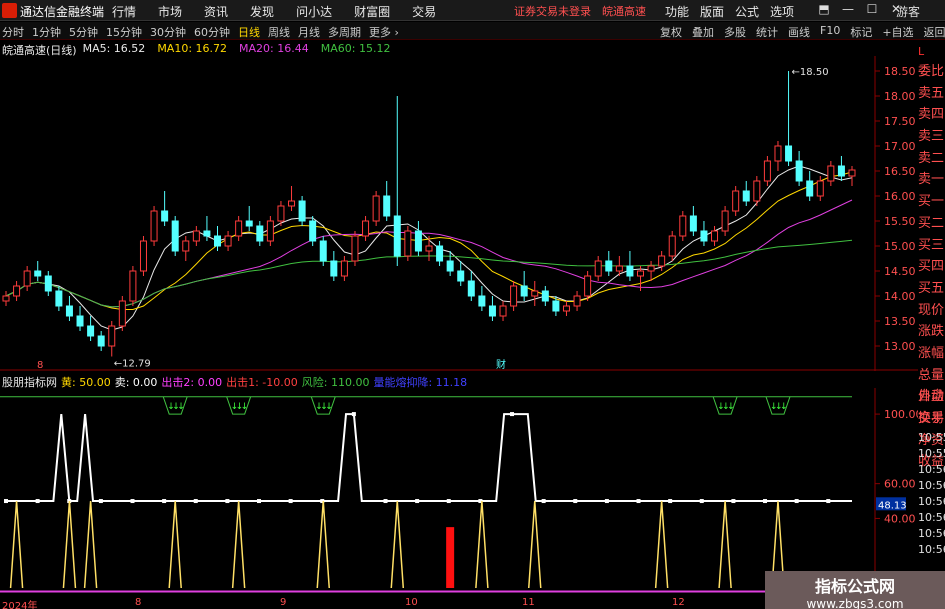  Describe the element at coordinates (931, 419) in the screenshot. I see `sidebar2-item-1: 交易` at that location.